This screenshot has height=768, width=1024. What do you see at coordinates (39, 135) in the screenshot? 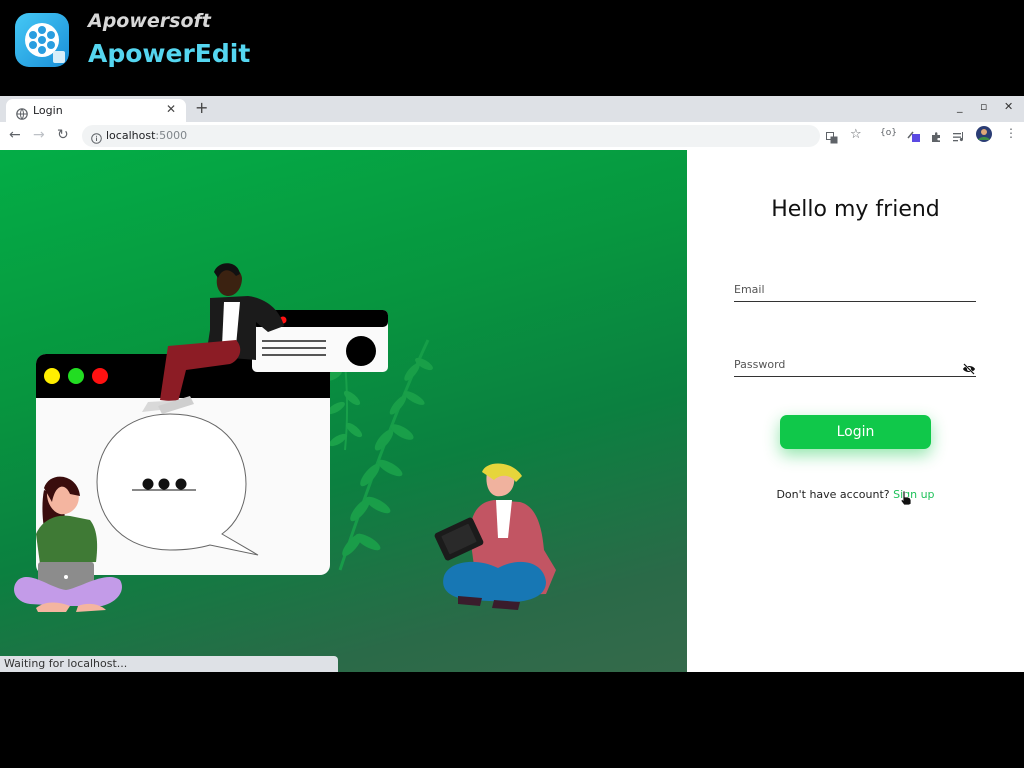
I see `forward-arrow-icon: →` at bounding box center [39, 135].